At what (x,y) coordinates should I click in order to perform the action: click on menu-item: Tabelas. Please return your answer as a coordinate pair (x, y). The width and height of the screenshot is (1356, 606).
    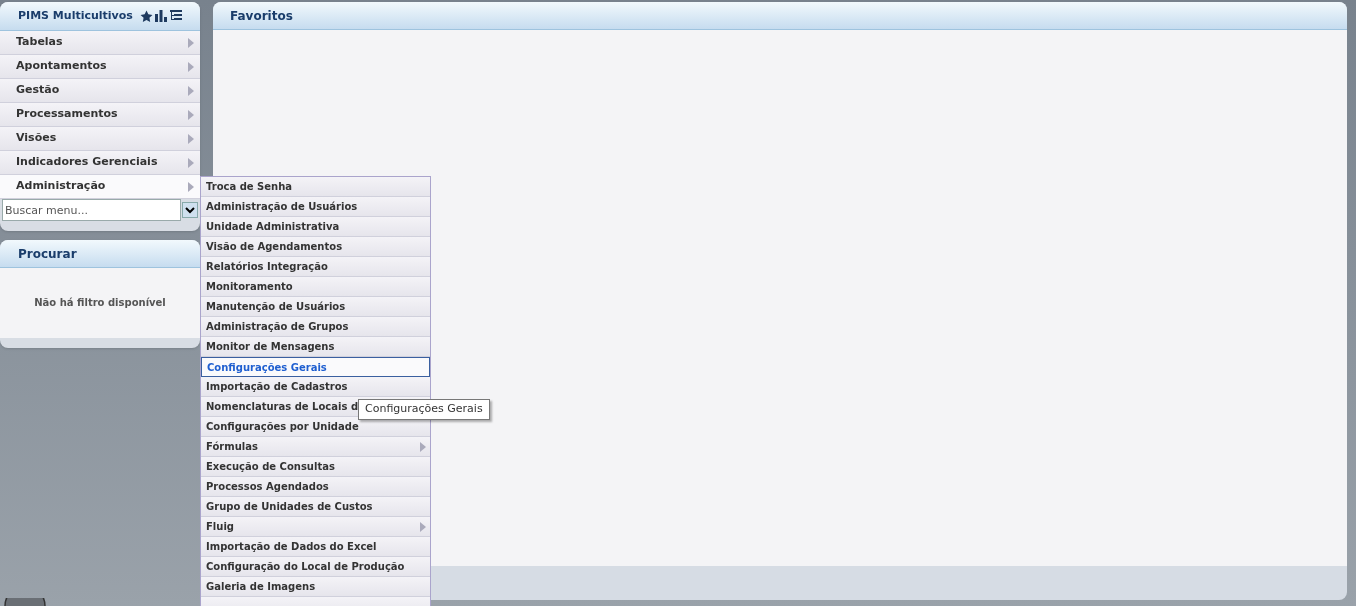
    Looking at the image, I should click on (100, 43).